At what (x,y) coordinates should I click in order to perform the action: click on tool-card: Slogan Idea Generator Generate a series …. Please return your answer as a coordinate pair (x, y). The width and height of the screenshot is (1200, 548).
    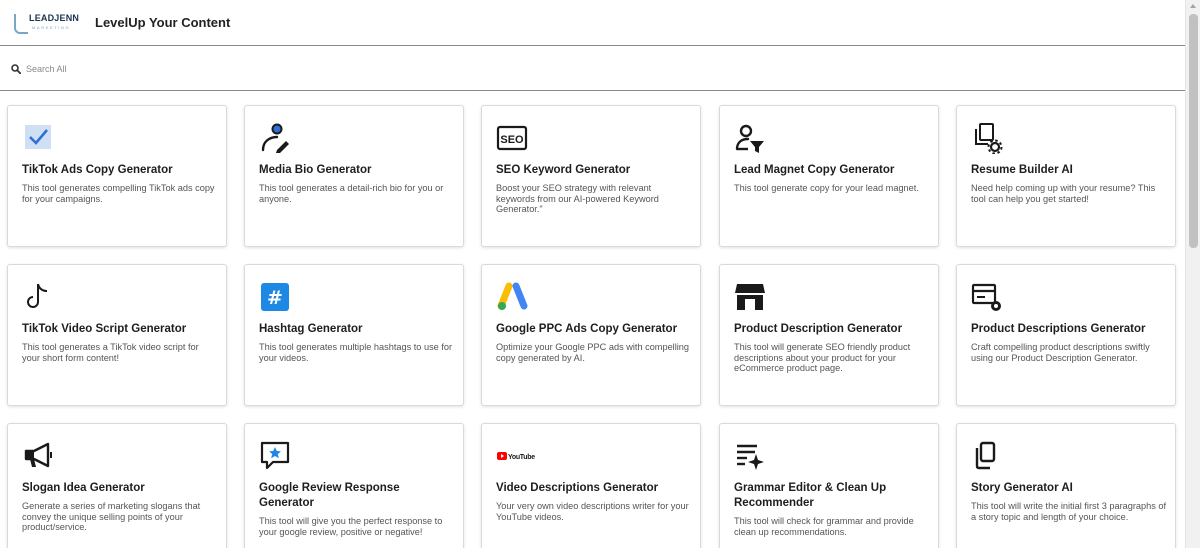
    Looking at the image, I should click on (117, 485).